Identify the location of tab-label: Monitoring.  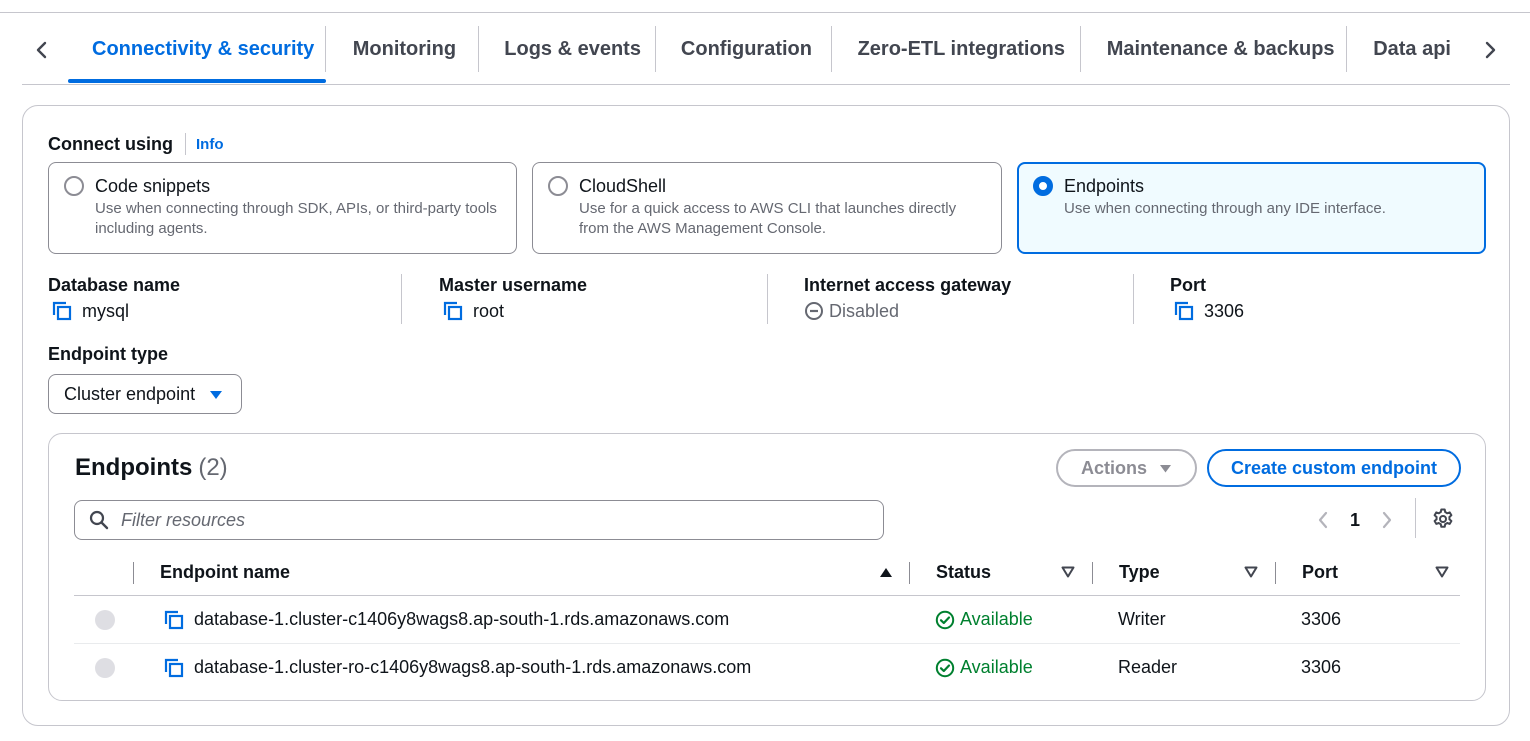
(404, 48).